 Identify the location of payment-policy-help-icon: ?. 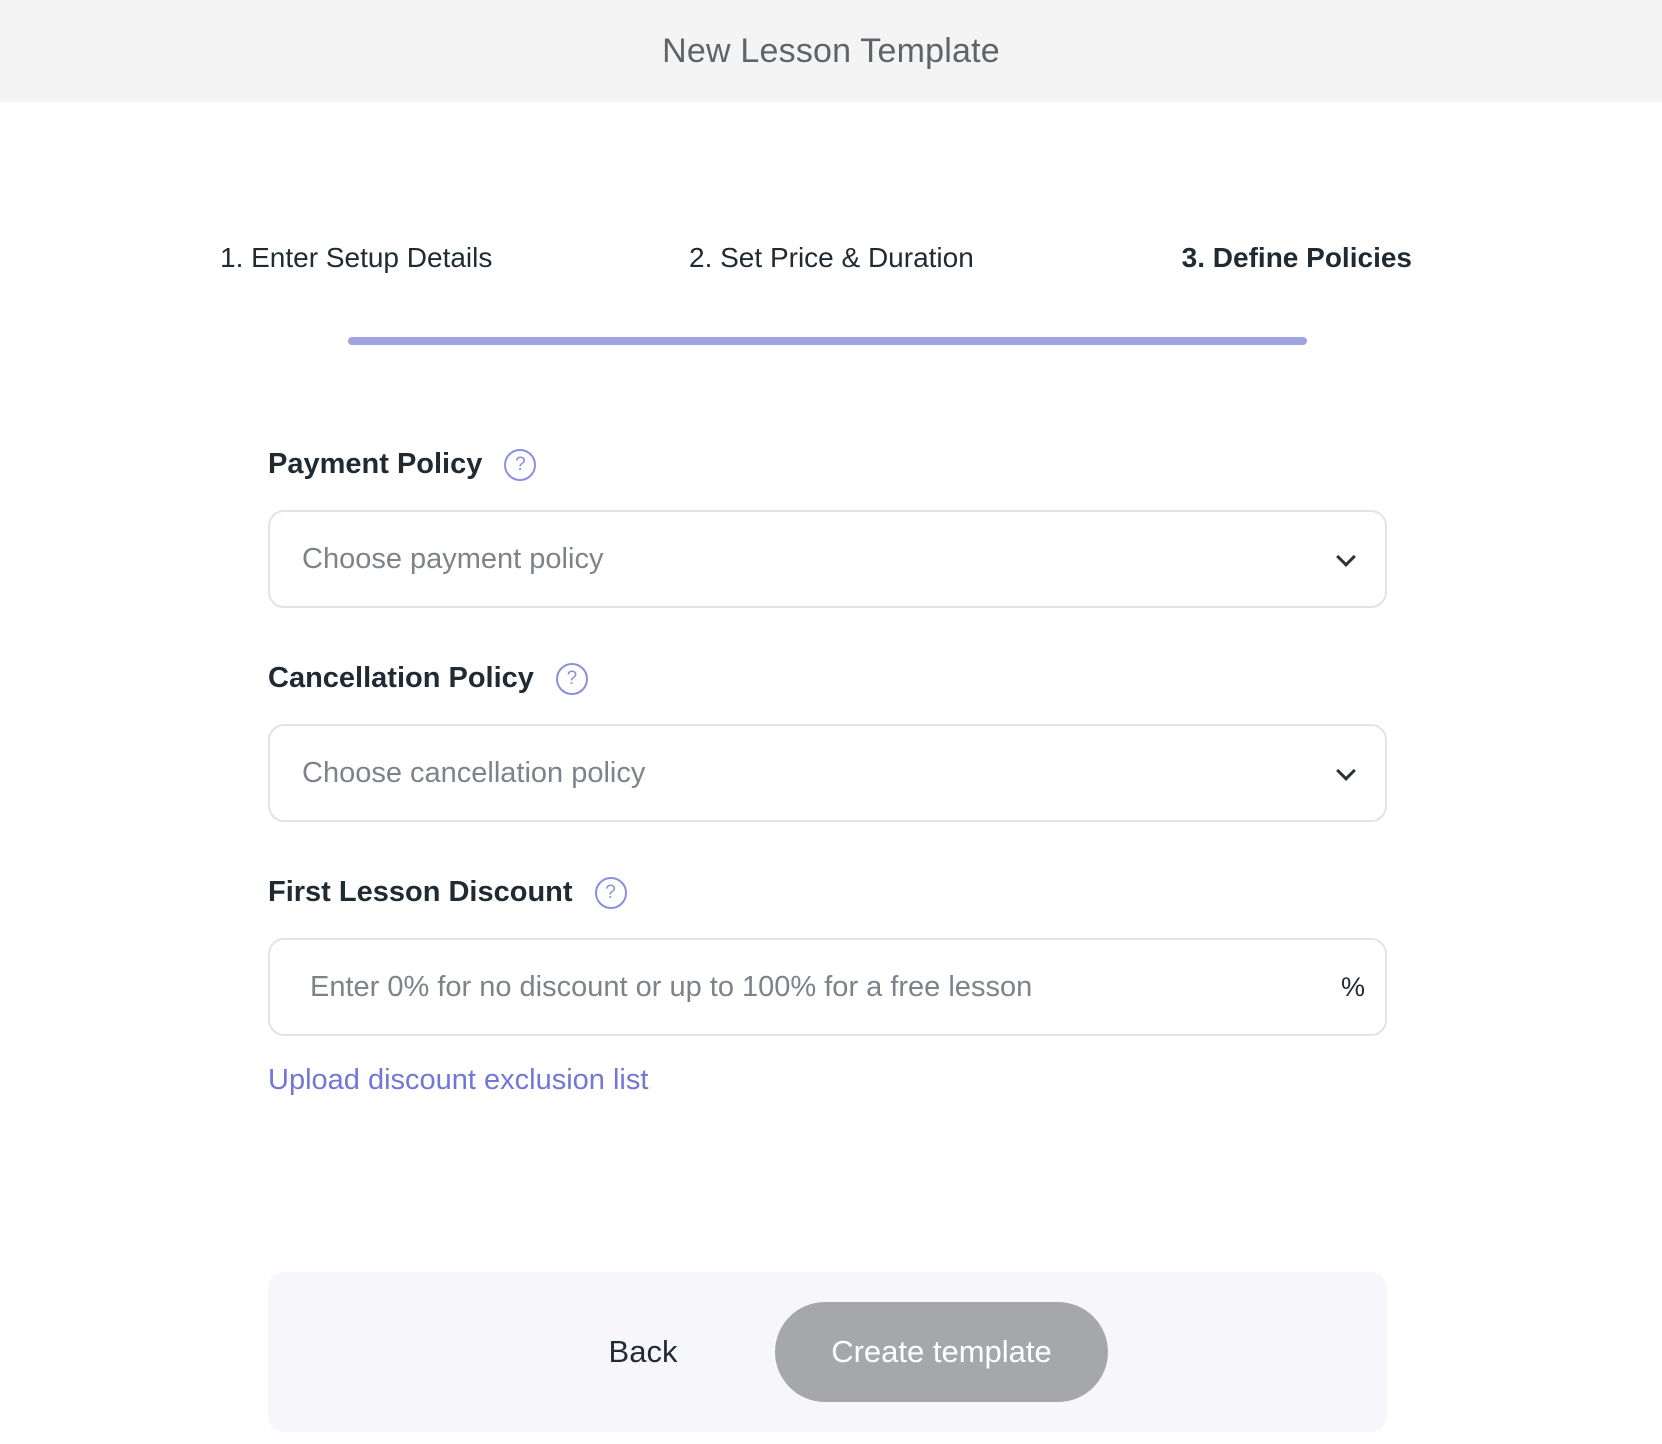
(520, 464).